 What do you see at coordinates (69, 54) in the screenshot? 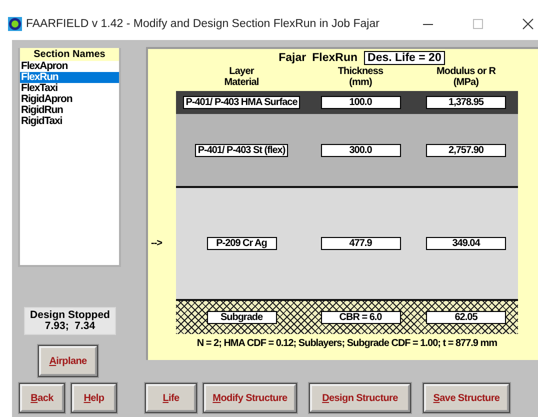
I see `section-names-heading: Section Names` at bounding box center [69, 54].